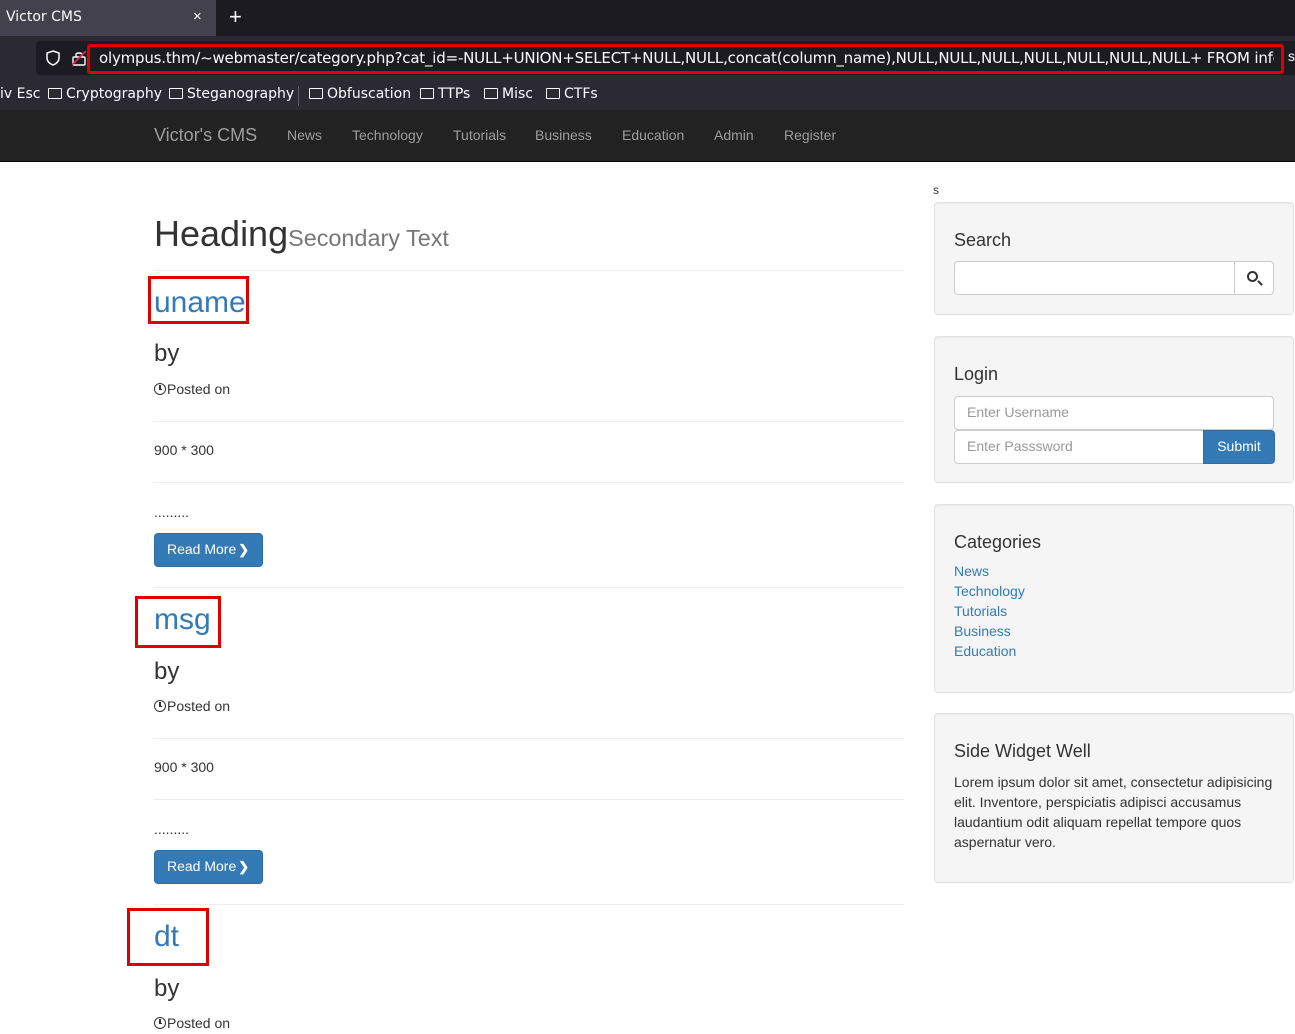  What do you see at coordinates (810, 135) in the screenshot?
I see `nav-register: Register` at bounding box center [810, 135].